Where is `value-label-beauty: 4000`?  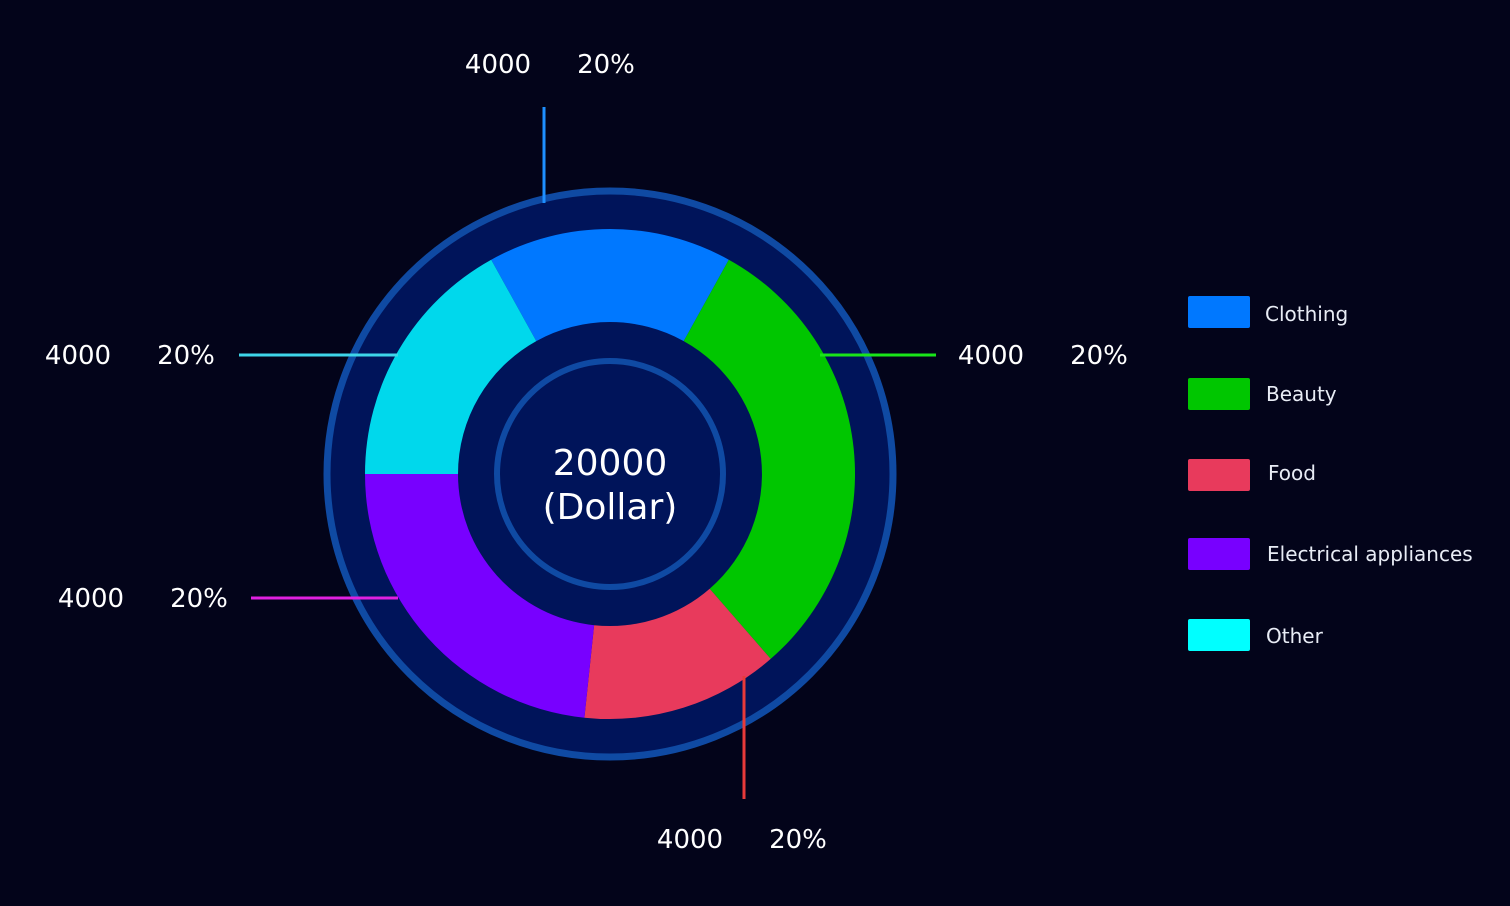
value-label-beauty: 4000 is located at coordinates (991, 356).